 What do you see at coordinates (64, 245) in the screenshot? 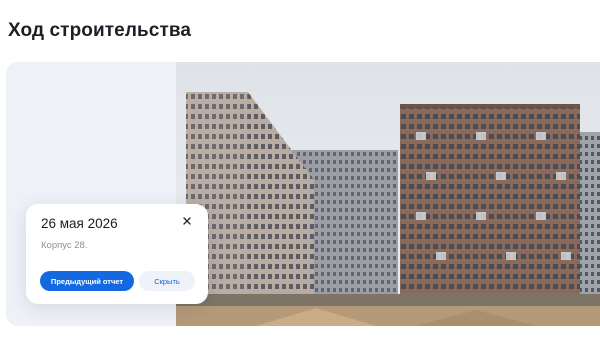
I see `building-label: Корпус 28.` at bounding box center [64, 245].